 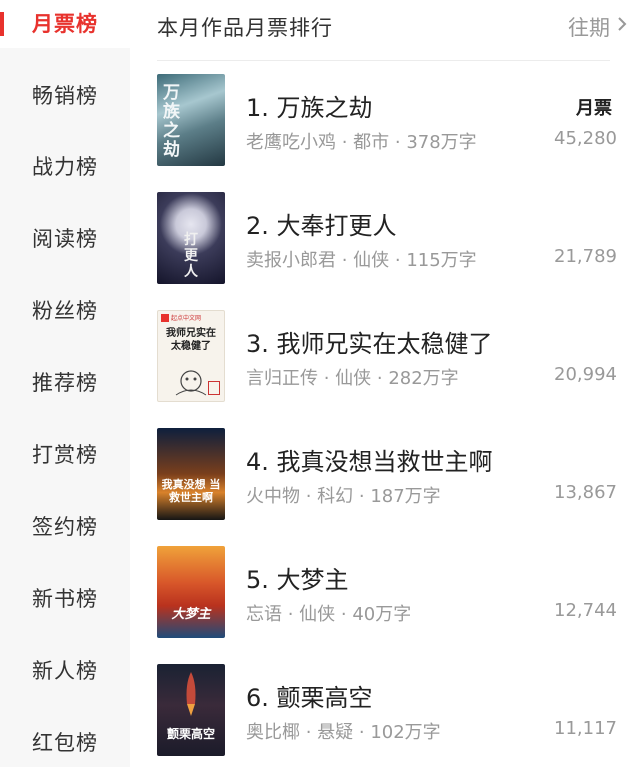 What do you see at coordinates (65, 743) in the screenshot?
I see `sidebar-item-red-packet: 红包榜` at bounding box center [65, 743].